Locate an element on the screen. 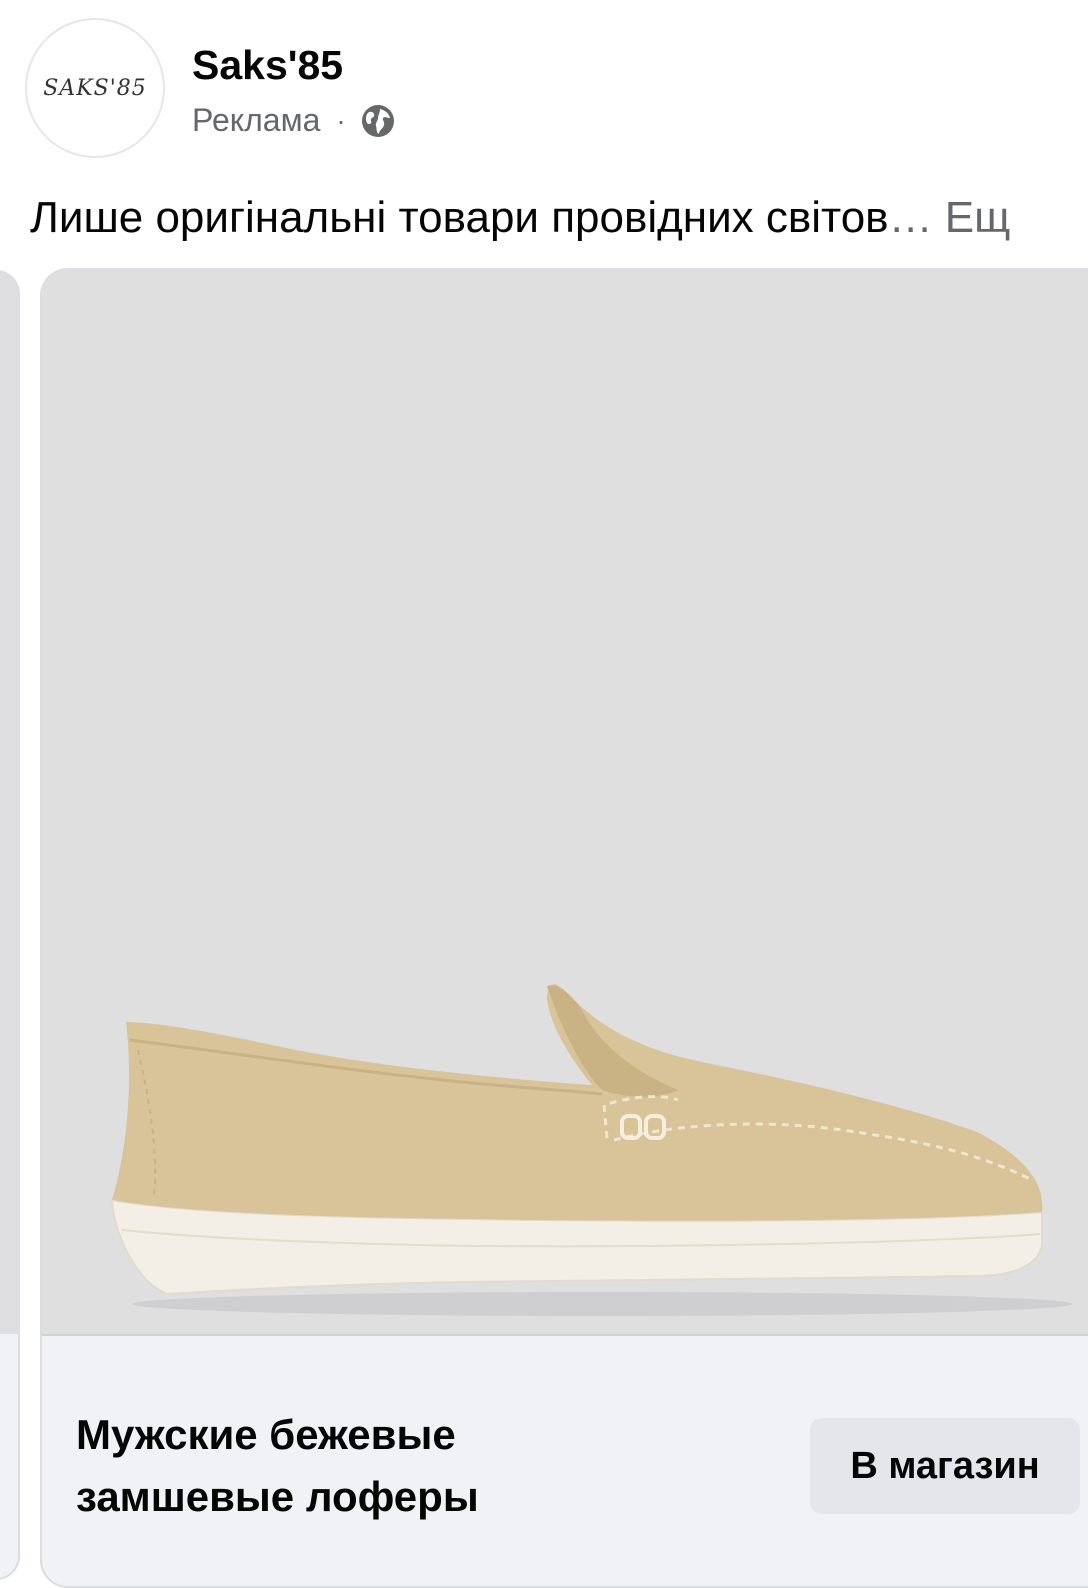  caption-text: Лише оригінальні товари провідних світов is located at coordinates (459, 217).